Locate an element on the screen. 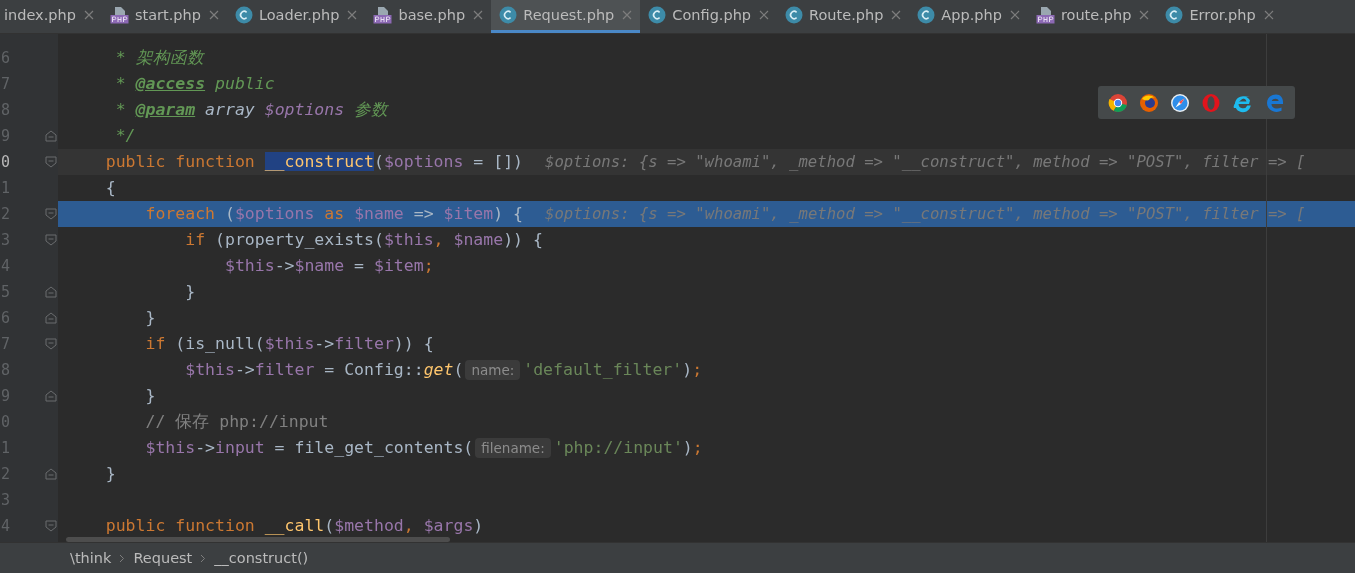 The width and height of the screenshot is (1355, 573). code-line: { is located at coordinates (110, 188).